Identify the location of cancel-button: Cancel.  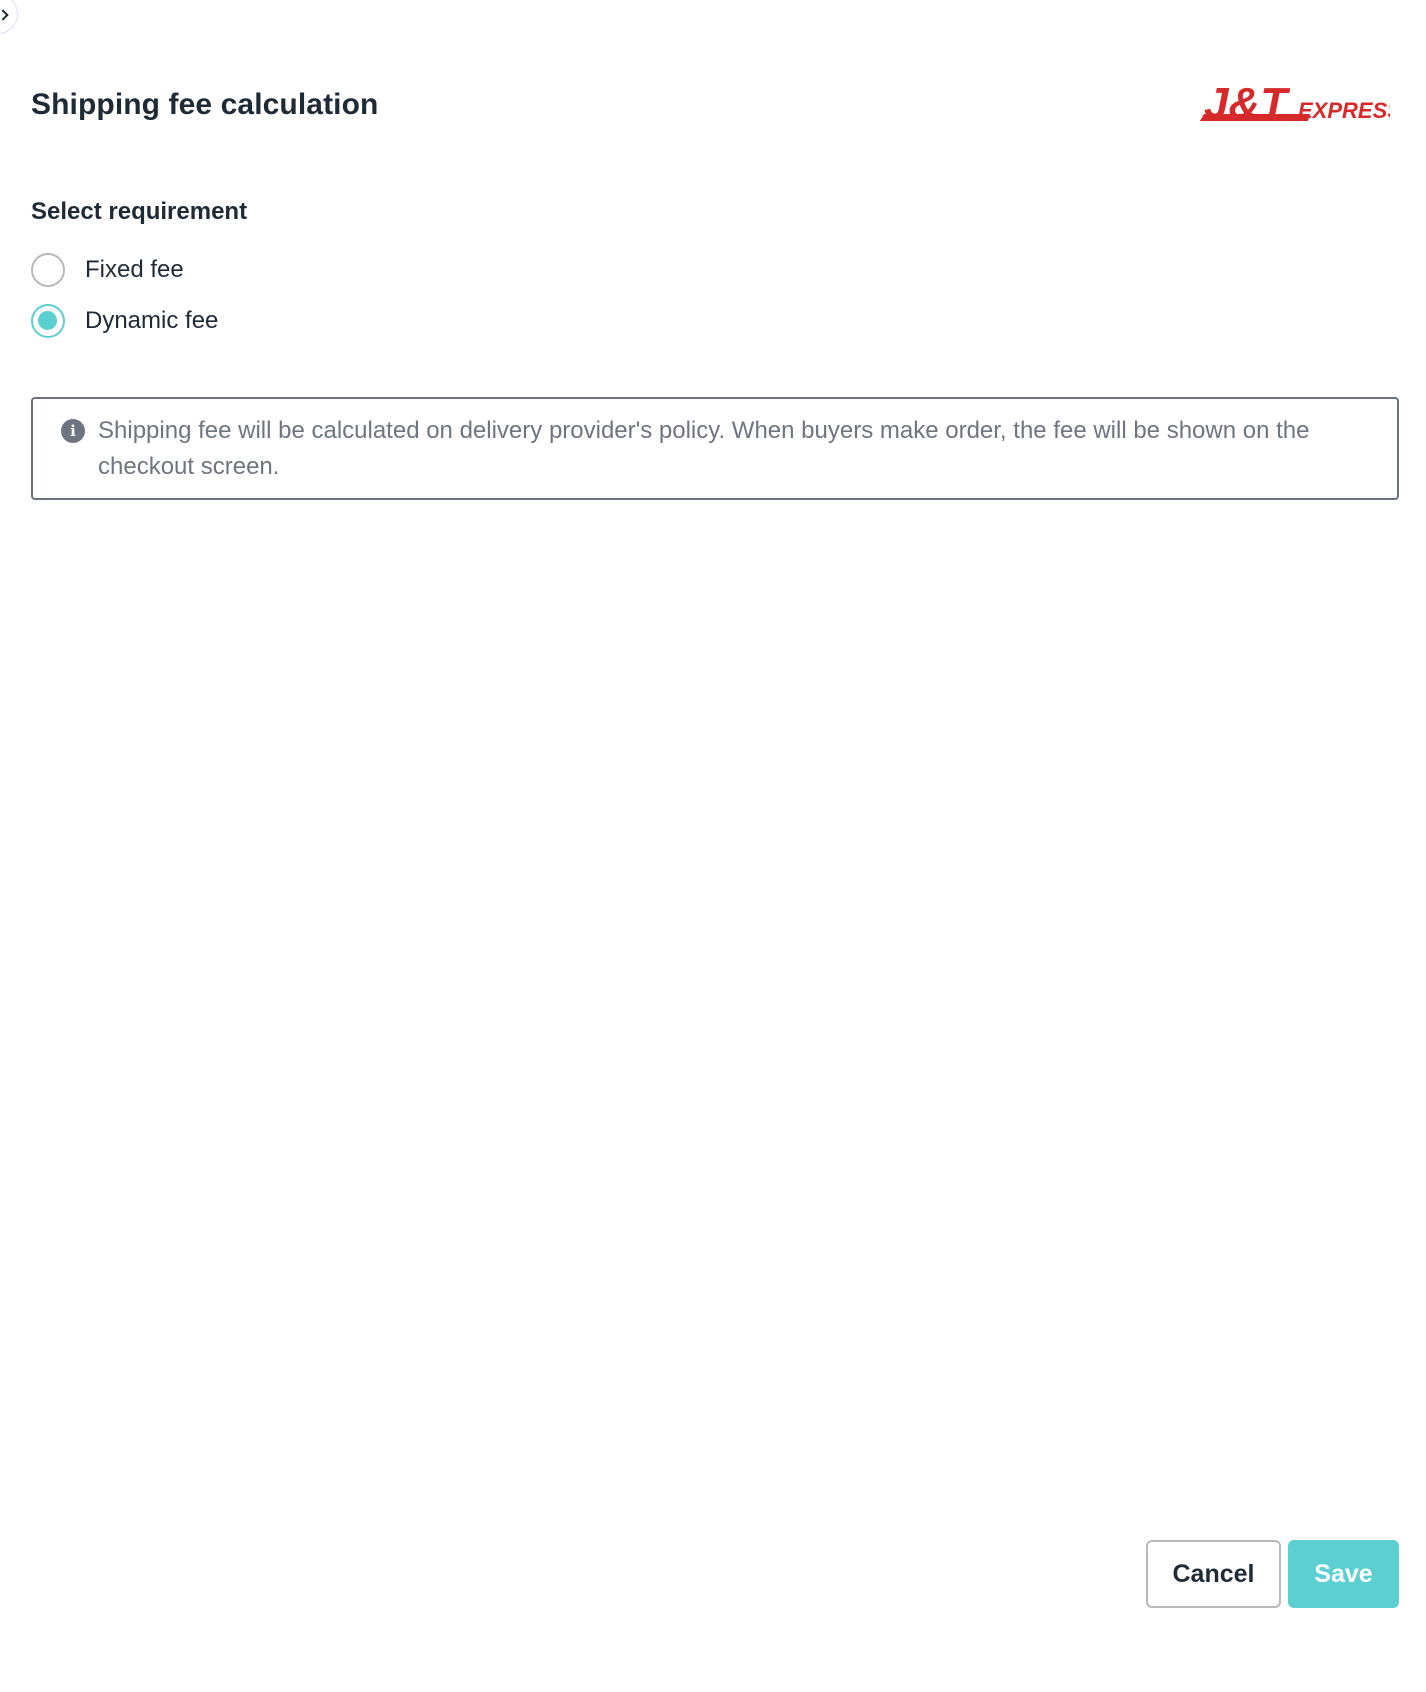
(1213, 1574).